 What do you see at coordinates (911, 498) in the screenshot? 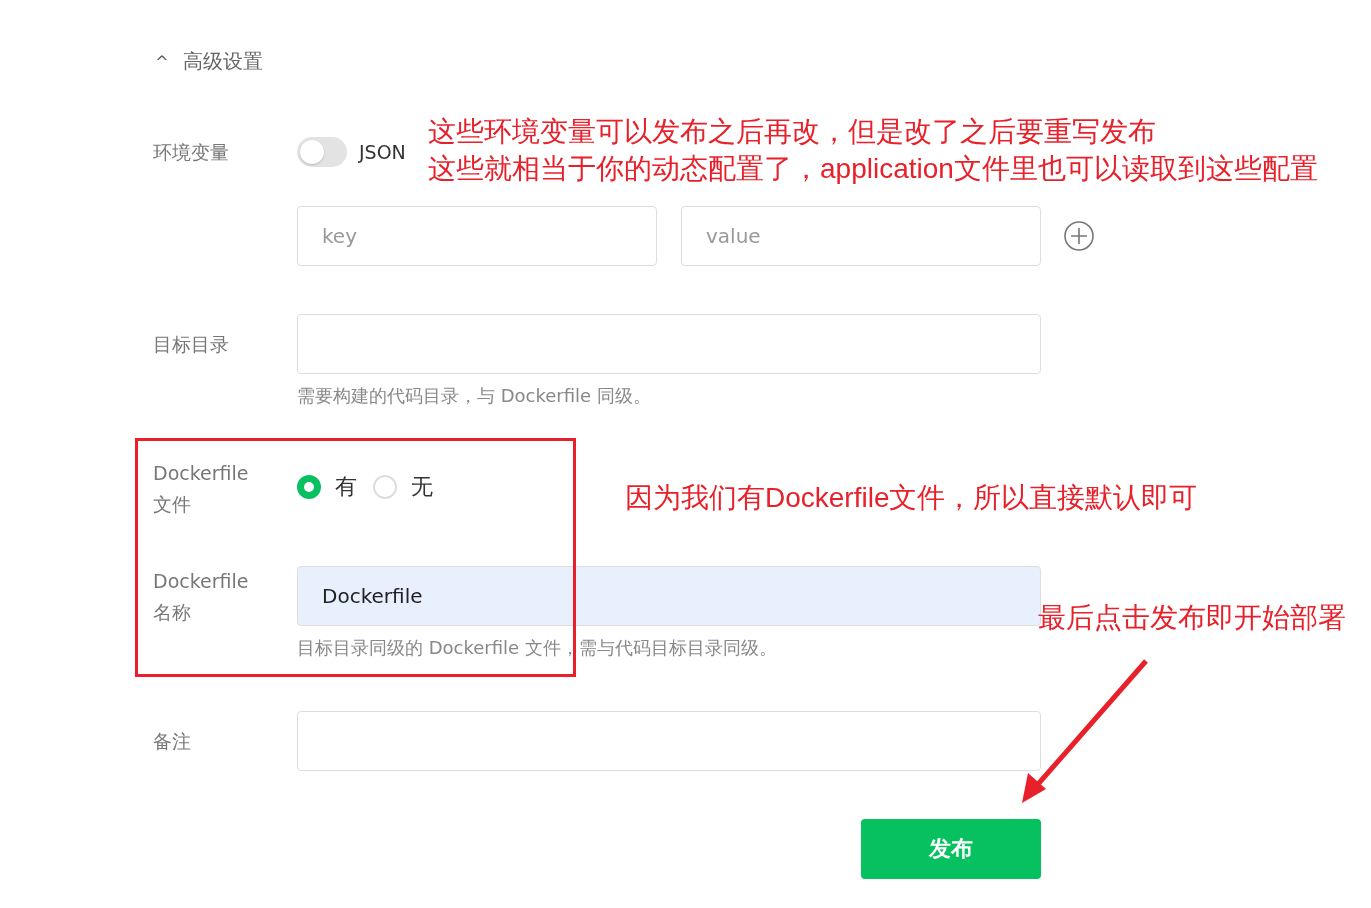
I see `annotation-text: 因为我们有Dockerfile文件，所以直接默认即可` at bounding box center [911, 498].